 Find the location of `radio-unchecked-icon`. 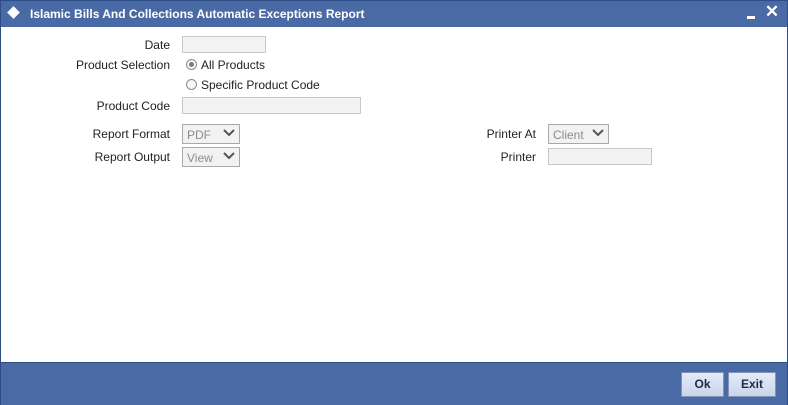

radio-unchecked-icon is located at coordinates (191, 84).